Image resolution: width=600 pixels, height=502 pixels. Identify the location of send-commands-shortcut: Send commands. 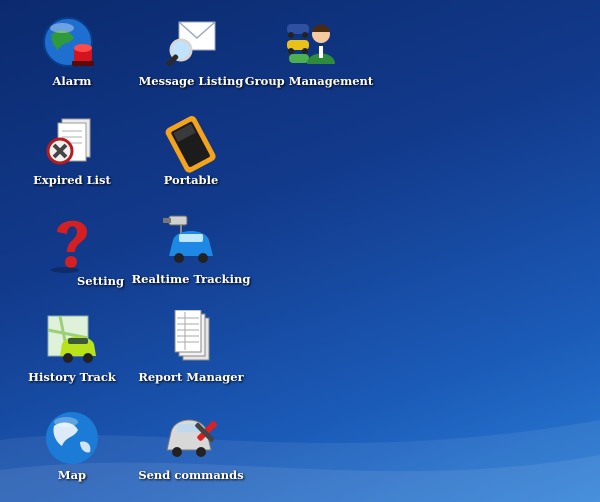
(191, 454).